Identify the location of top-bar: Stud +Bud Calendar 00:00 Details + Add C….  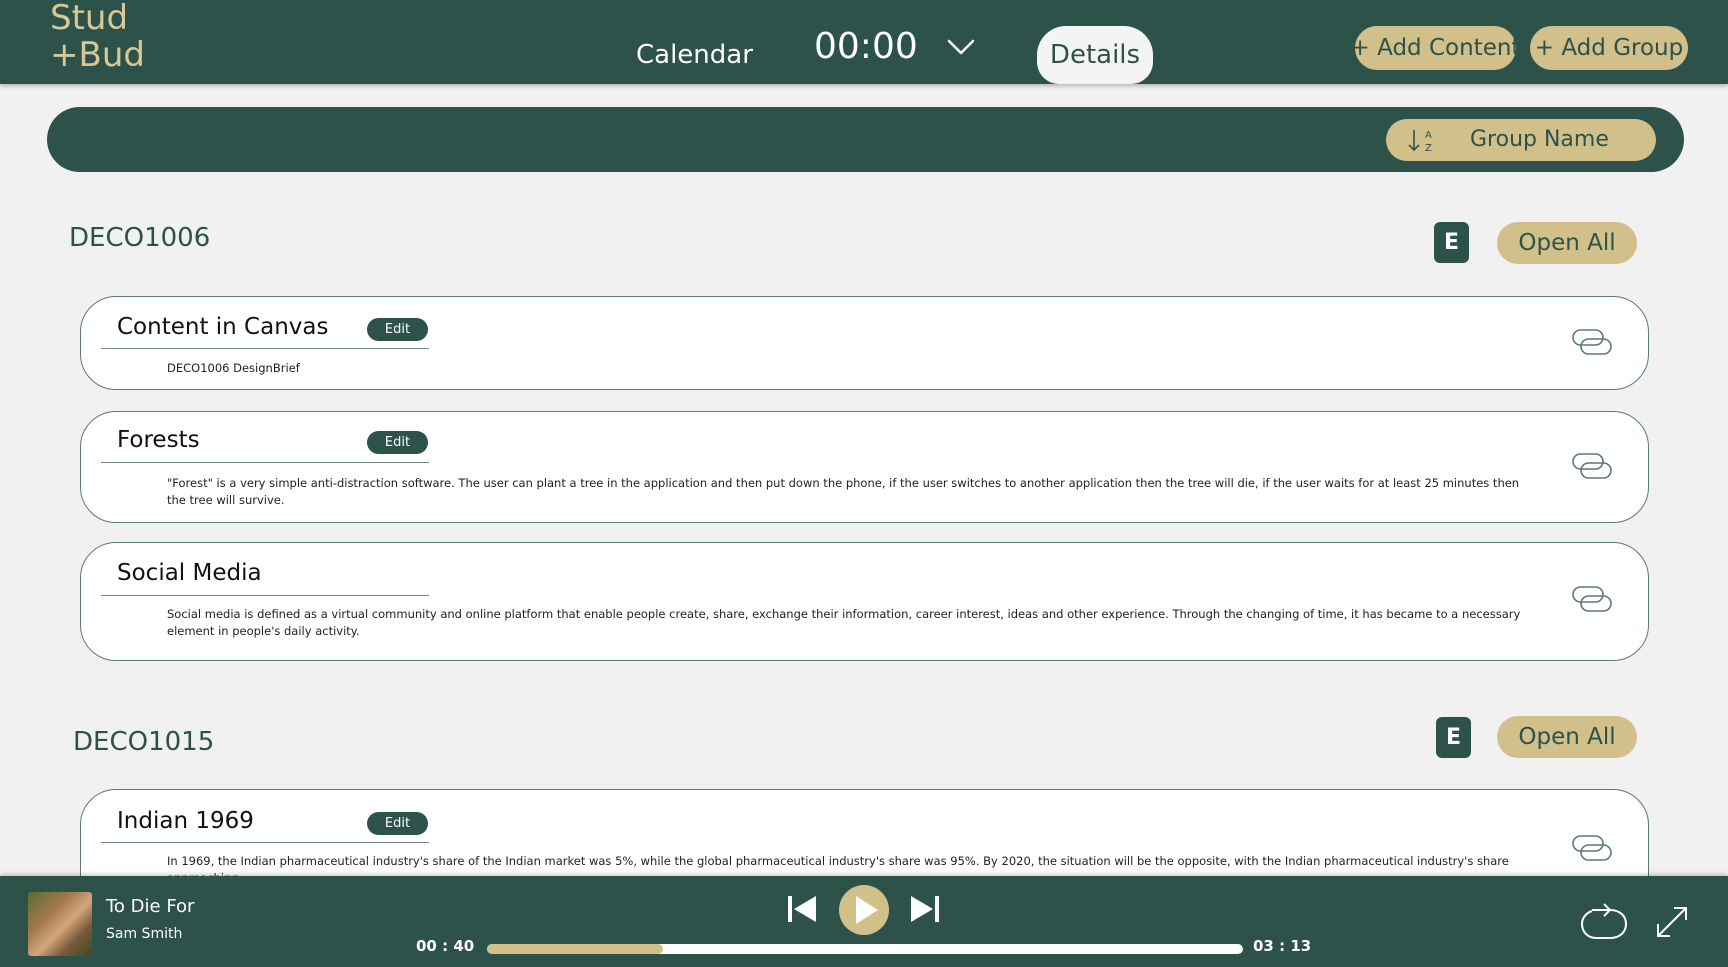
(864, 42).